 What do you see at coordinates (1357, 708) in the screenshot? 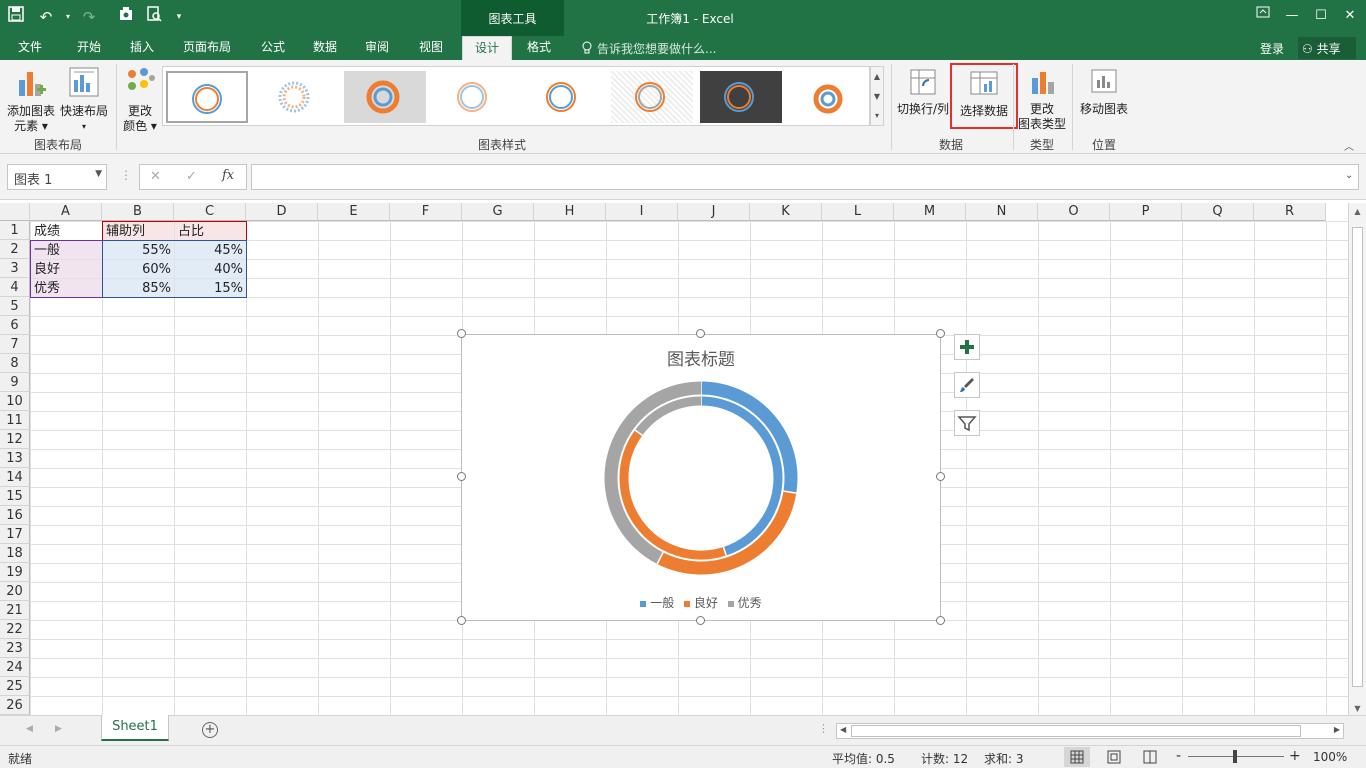
I see `scroll-down-icon: ▼` at bounding box center [1357, 708].